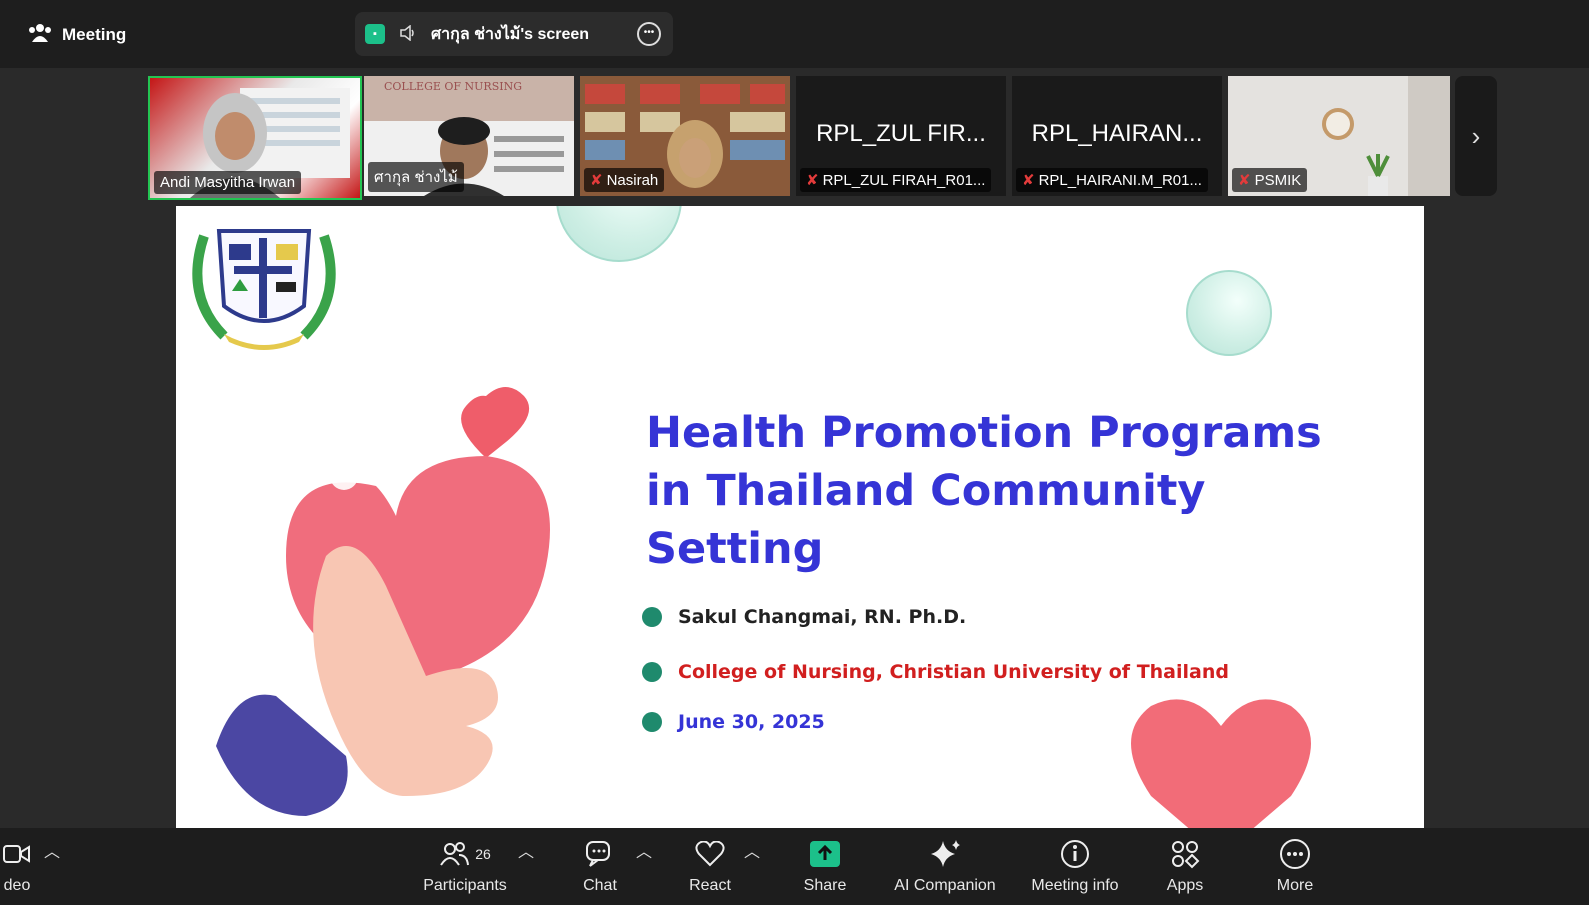 The height and width of the screenshot is (905, 1589). I want to click on react-label: React, so click(710, 885).